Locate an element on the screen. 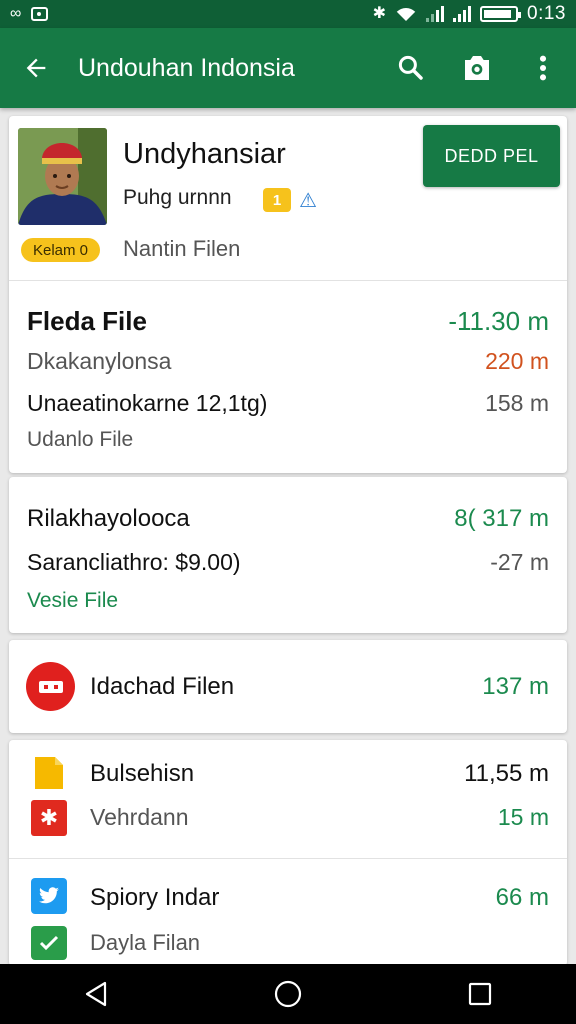  search-button is located at coordinates (411, 68).